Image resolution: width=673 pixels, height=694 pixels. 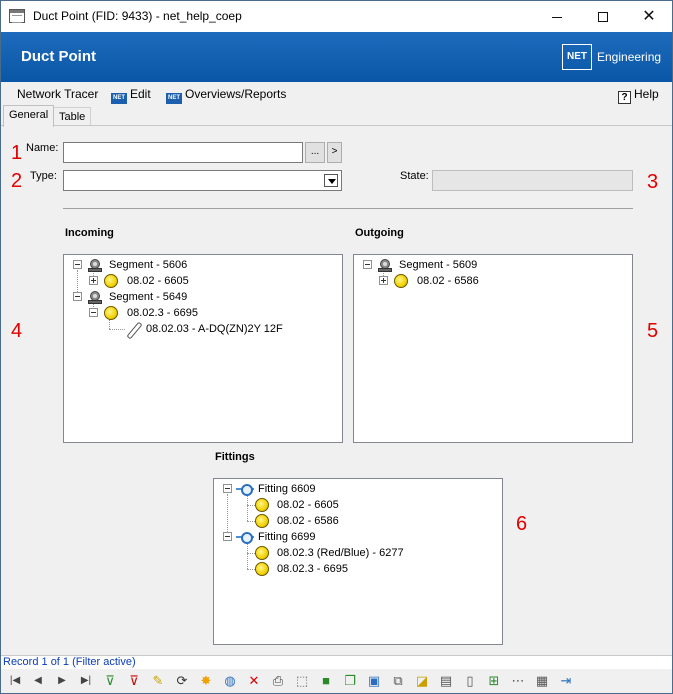 What do you see at coordinates (649, 16) in the screenshot?
I see `close-button: ✕` at bounding box center [649, 16].